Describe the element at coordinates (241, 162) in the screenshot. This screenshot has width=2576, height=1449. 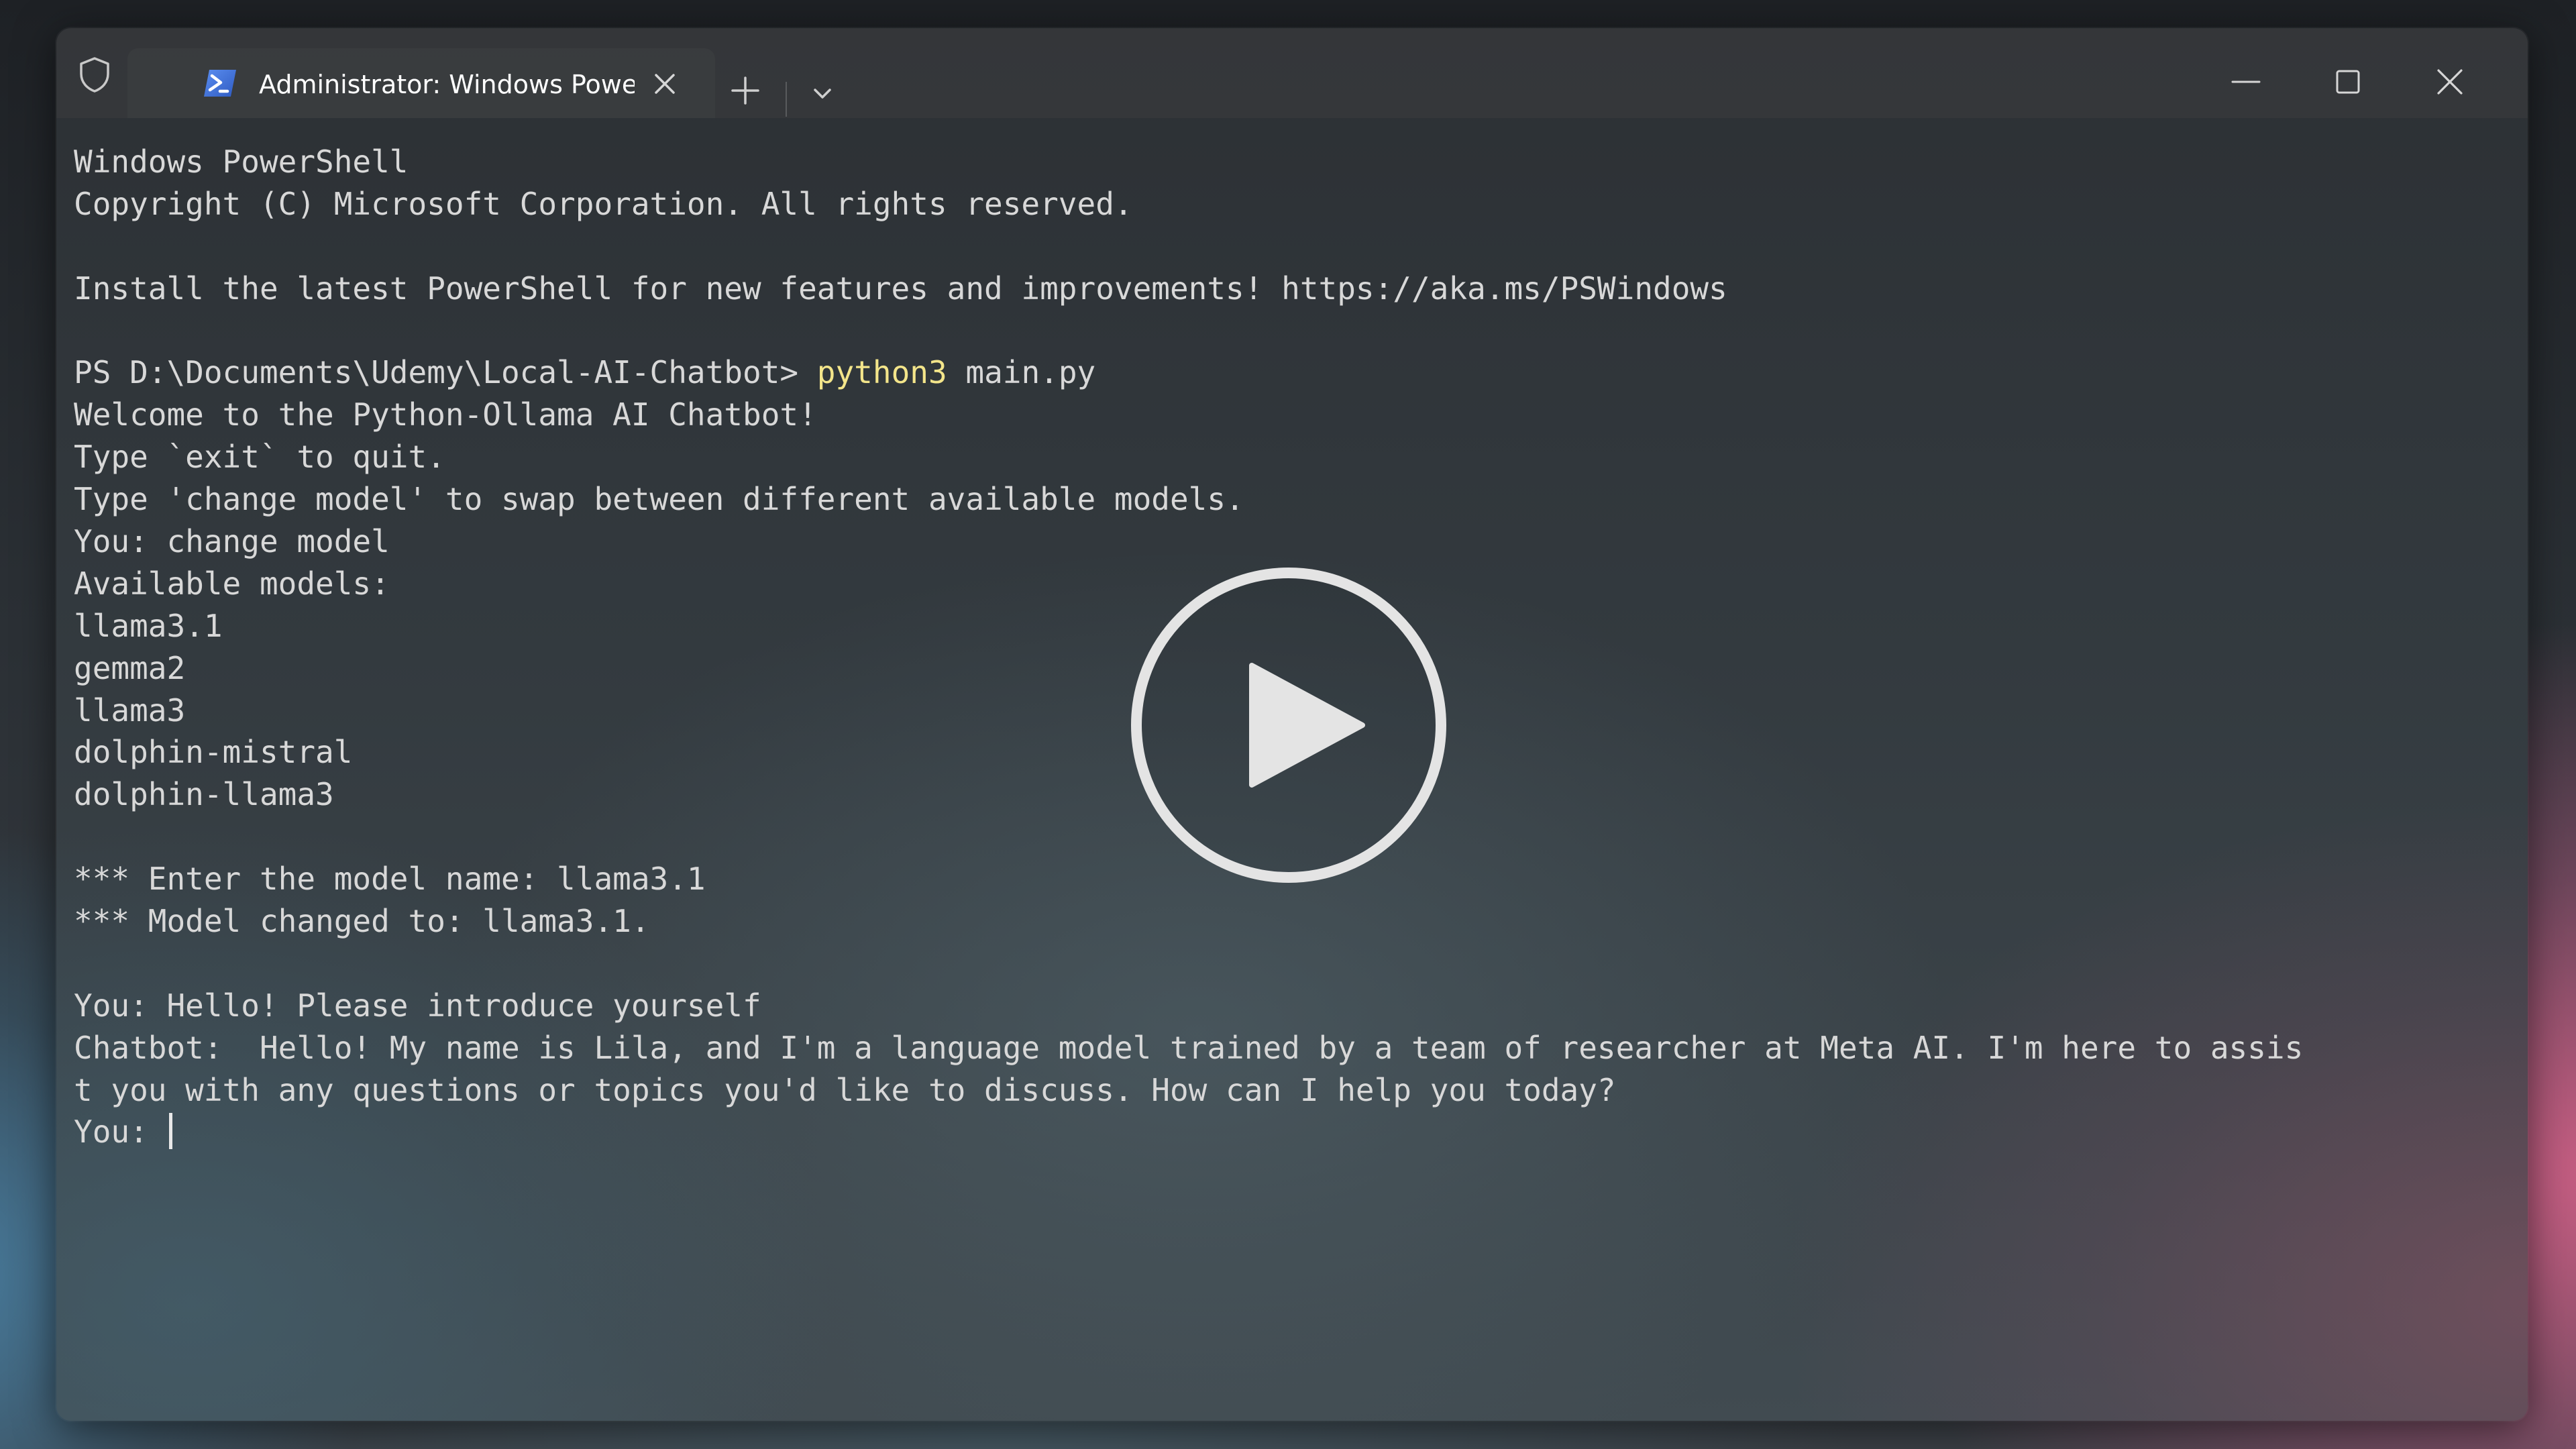
I see `terminal-line: Windows PowerShell` at that location.